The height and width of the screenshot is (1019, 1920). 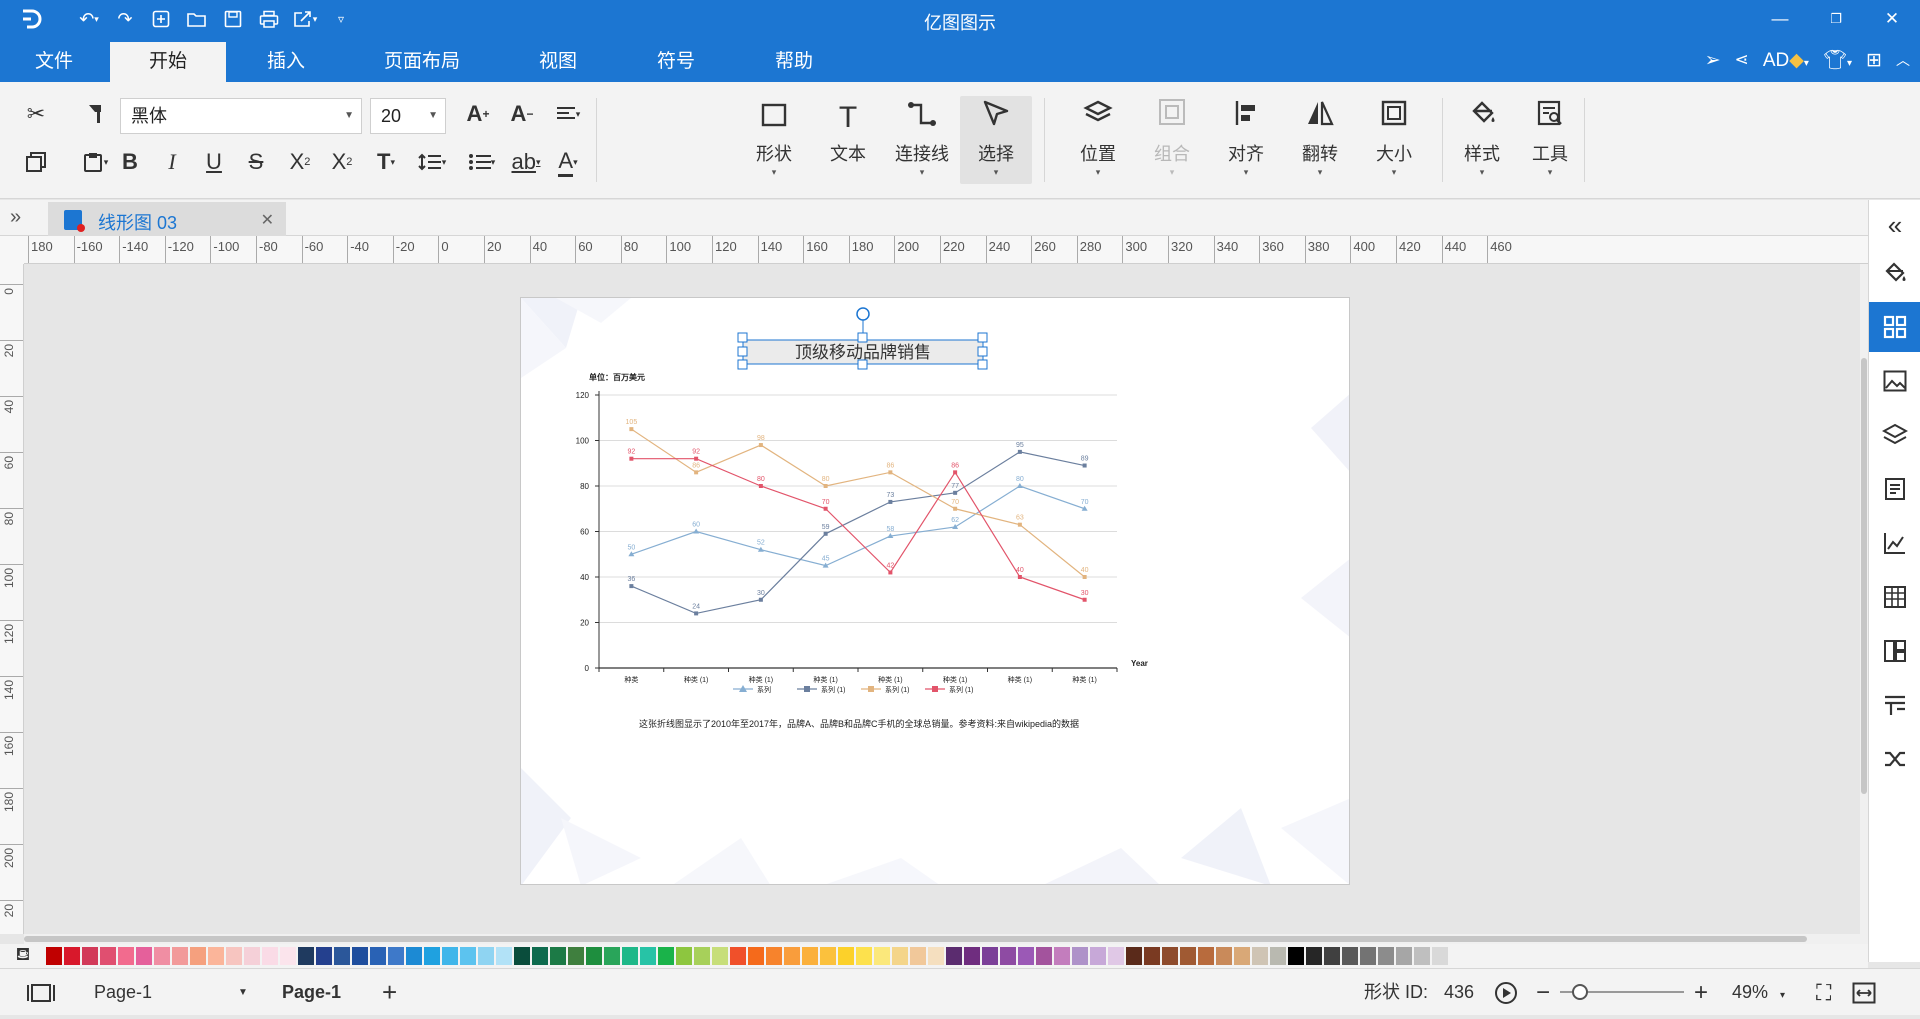 What do you see at coordinates (1903, 60) in the screenshot?
I see `collapse-ribbon-icon: ︿` at bounding box center [1903, 60].